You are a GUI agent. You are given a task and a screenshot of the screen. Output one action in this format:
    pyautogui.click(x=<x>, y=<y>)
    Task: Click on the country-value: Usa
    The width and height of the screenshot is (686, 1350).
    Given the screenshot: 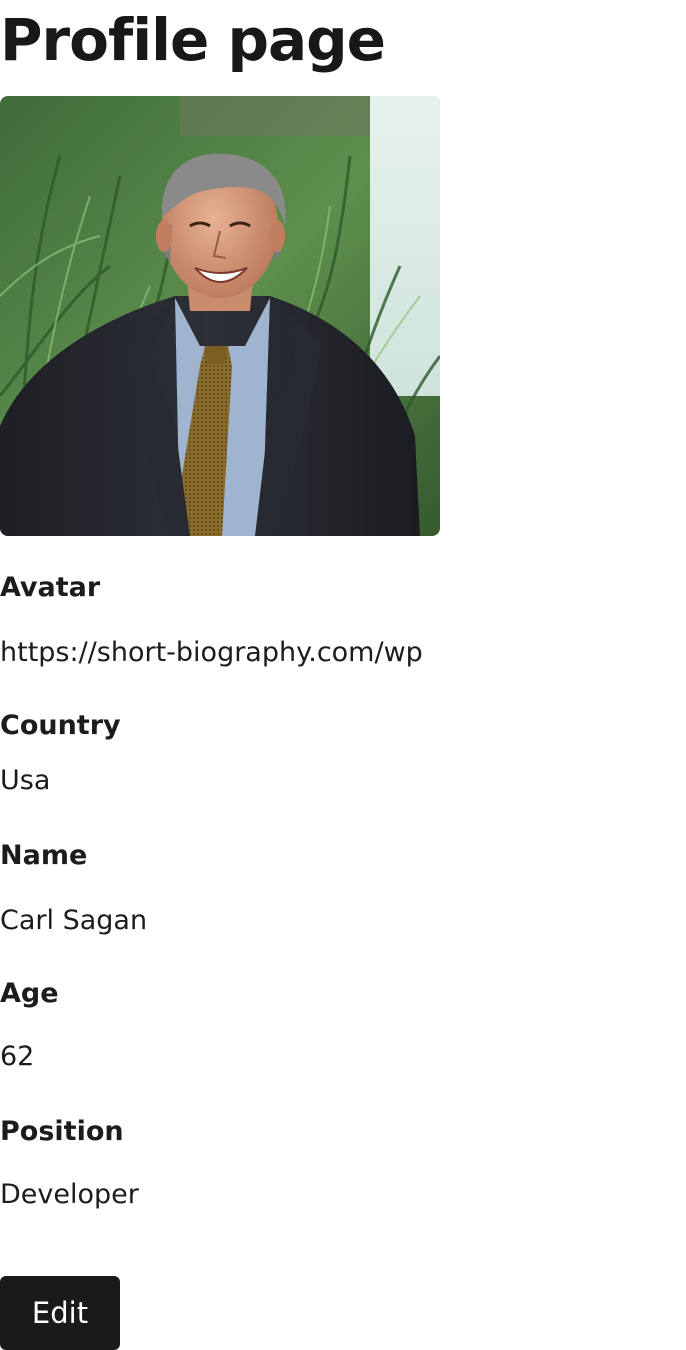 What is the action you would take?
    pyautogui.click(x=25, y=780)
    